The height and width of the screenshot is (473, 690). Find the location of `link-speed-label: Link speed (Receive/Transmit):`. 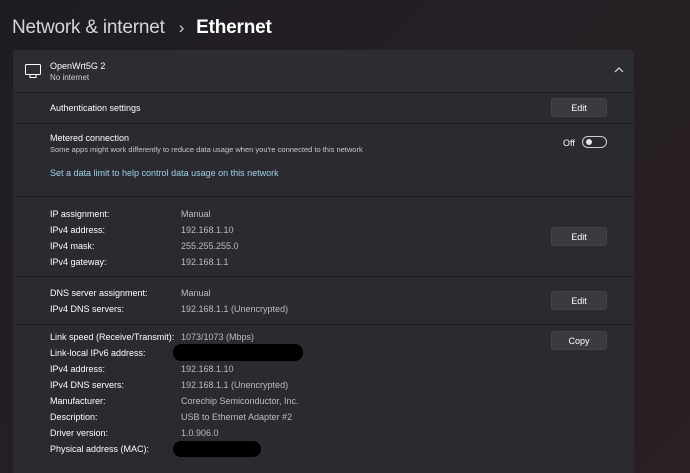

link-speed-label: Link speed (Receive/Transmit): is located at coordinates (112, 337).